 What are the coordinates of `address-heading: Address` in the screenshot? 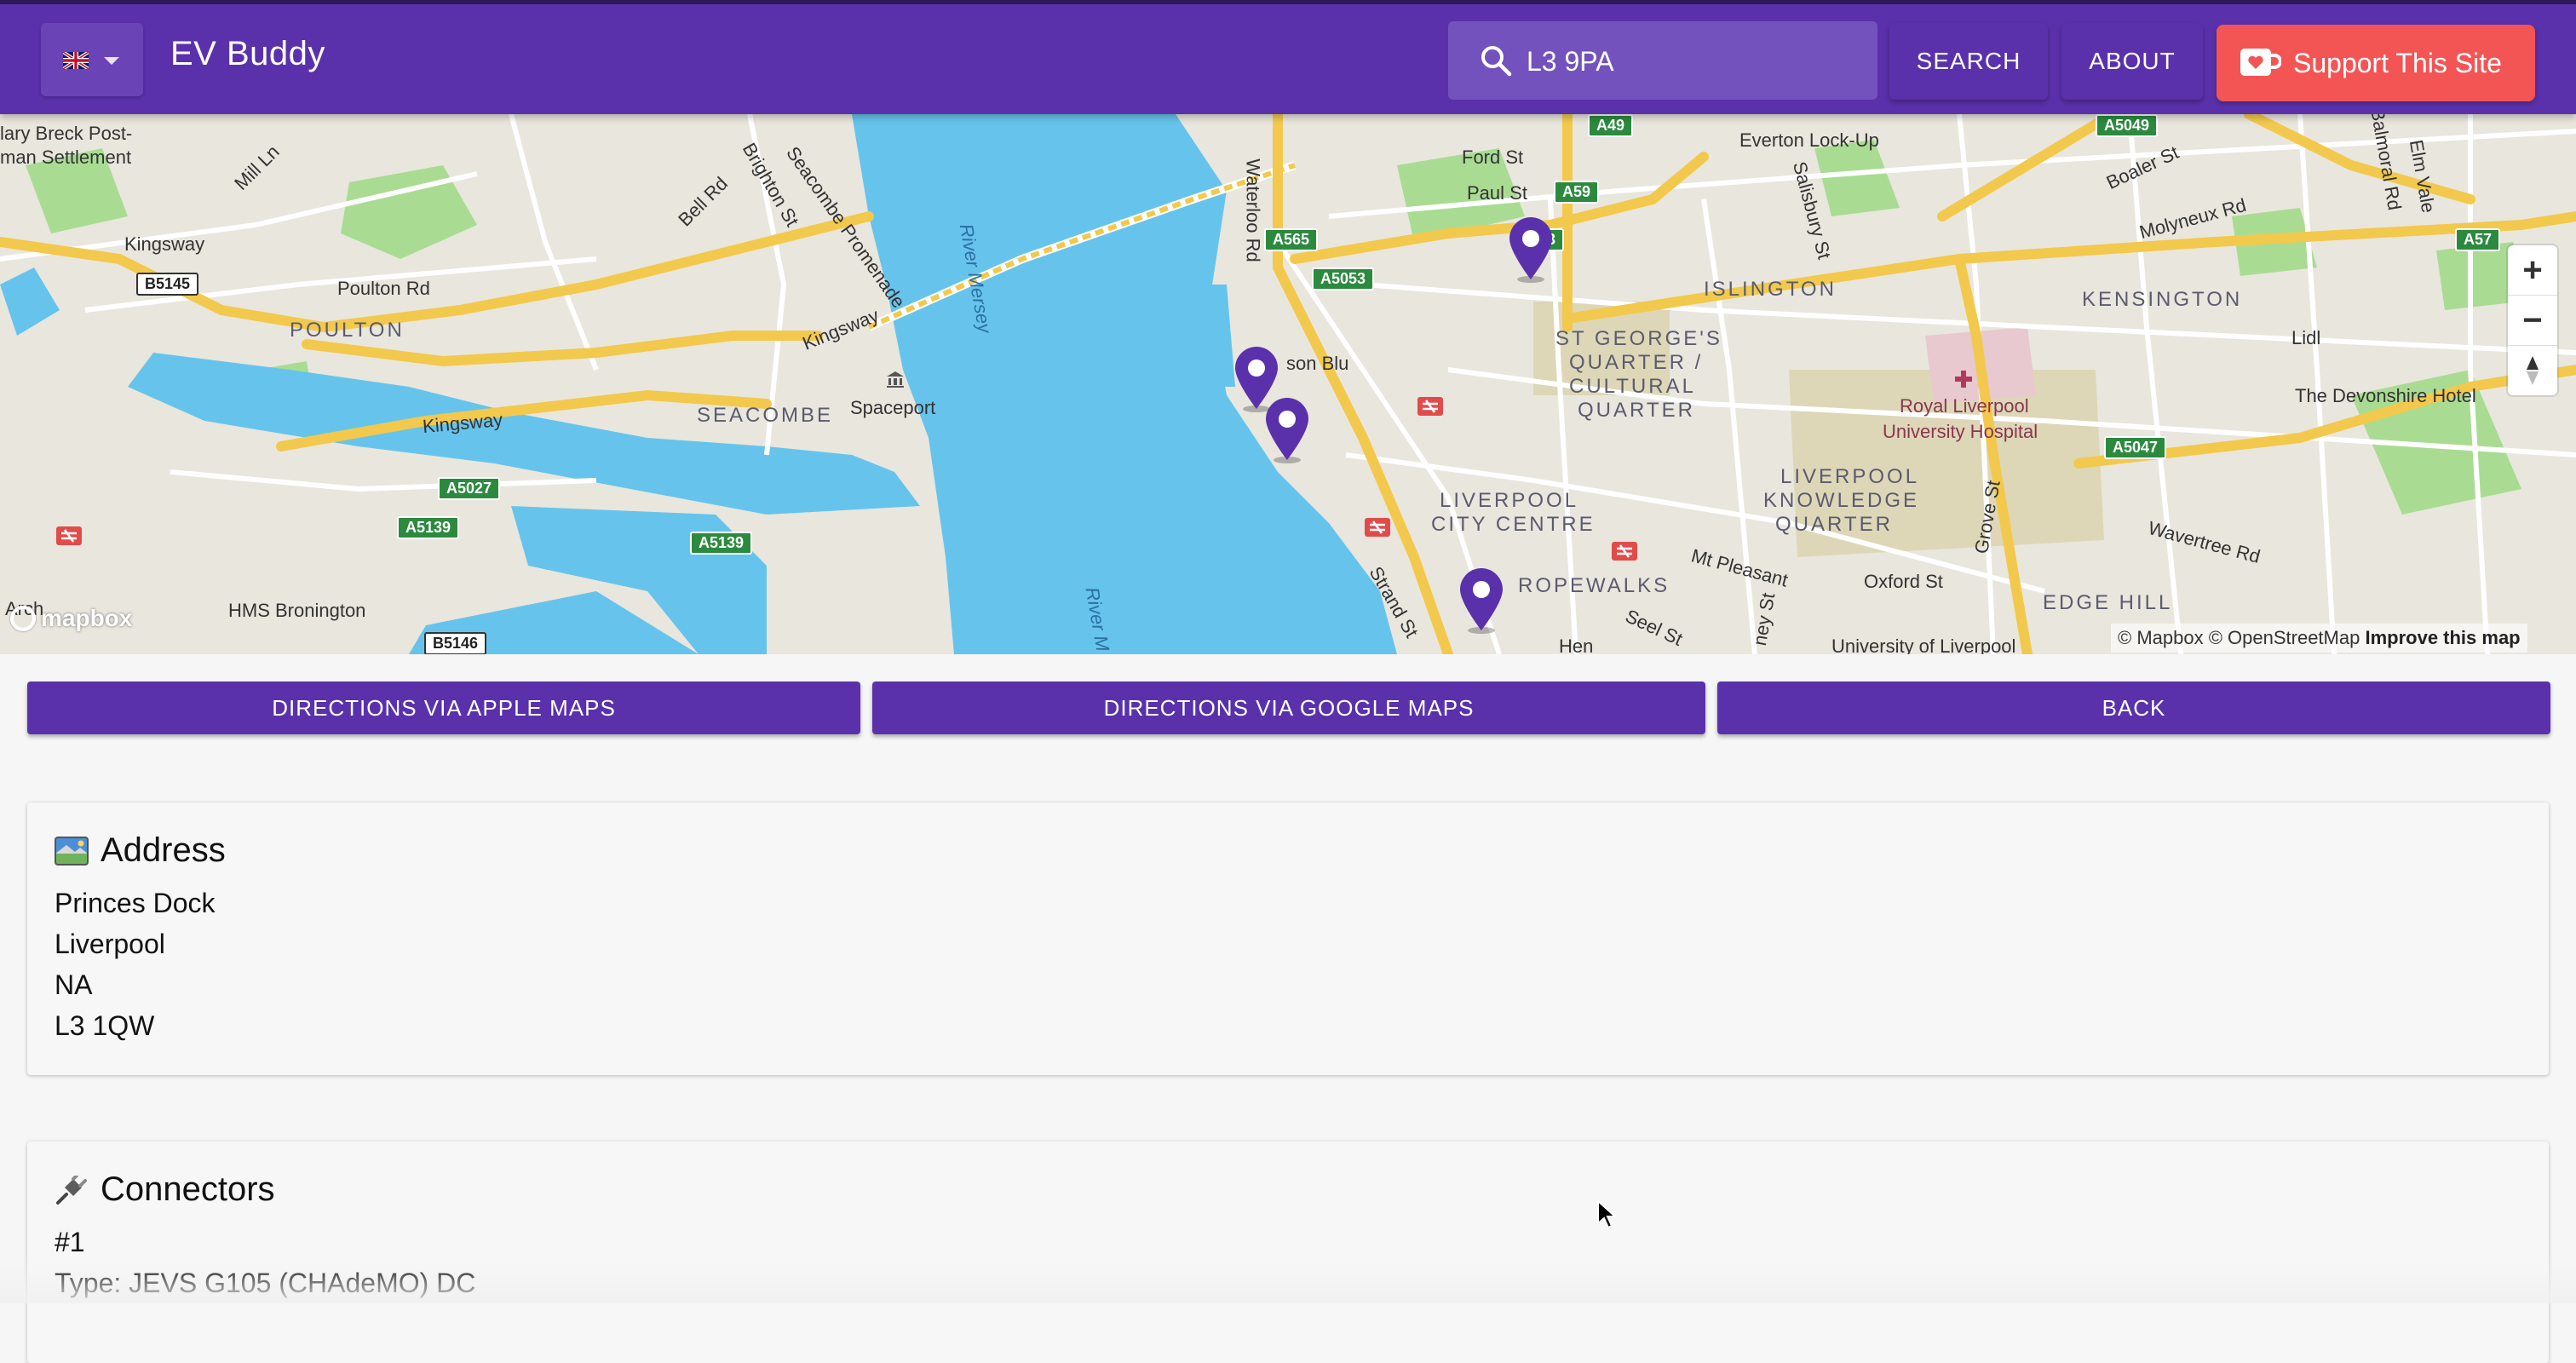 It's located at (140, 850).